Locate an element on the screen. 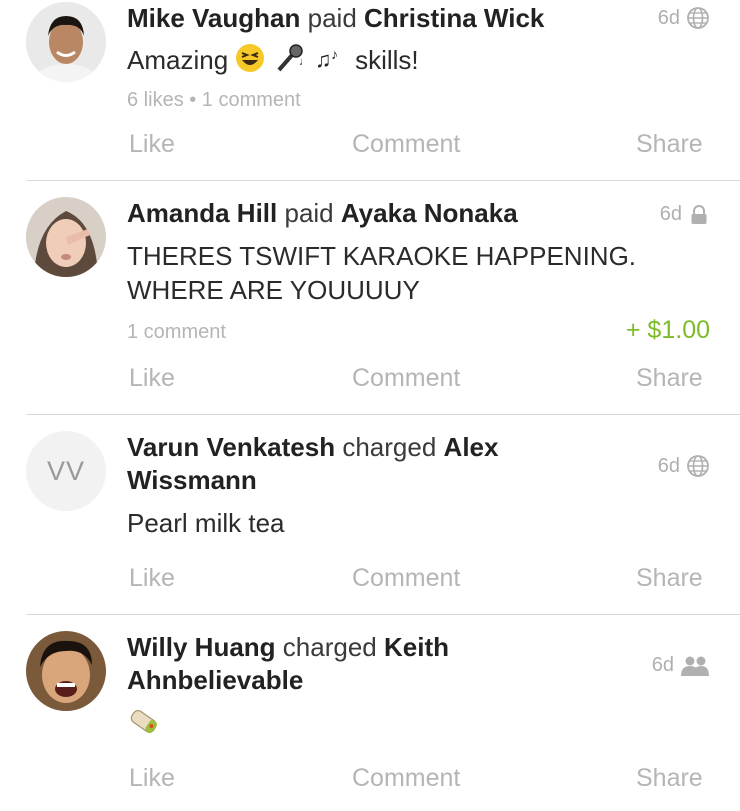 This screenshot has height=811, width=740. story-title: Amanda Hill paid Ayaka Nonaka is located at coordinates (377, 213).